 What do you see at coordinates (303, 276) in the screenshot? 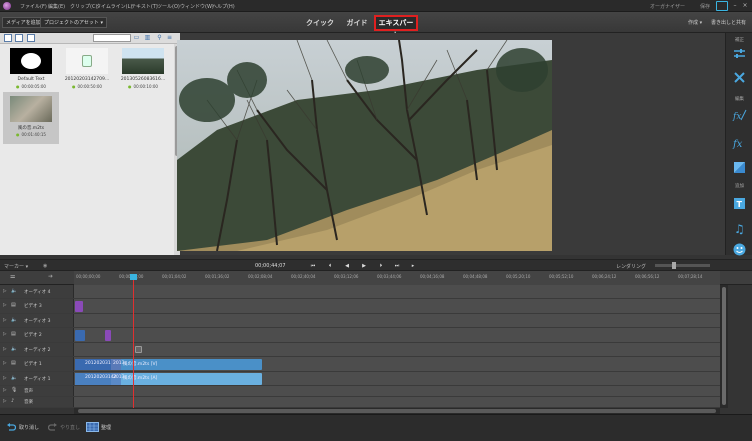
I see `ruler-label: 00;02;40;04` at bounding box center [303, 276].